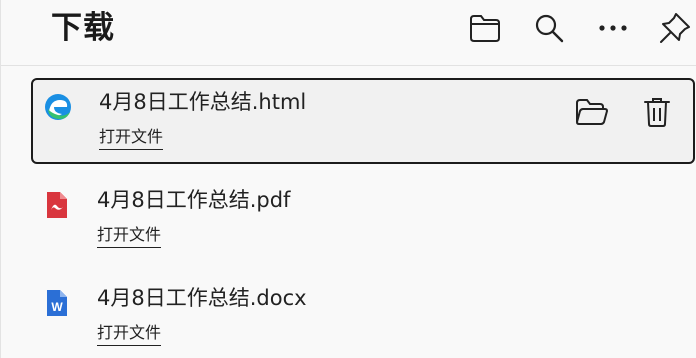 This screenshot has width=696, height=358. What do you see at coordinates (57, 307) in the screenshot?
I see `svg-text: W` at bounding box center [57, 307].